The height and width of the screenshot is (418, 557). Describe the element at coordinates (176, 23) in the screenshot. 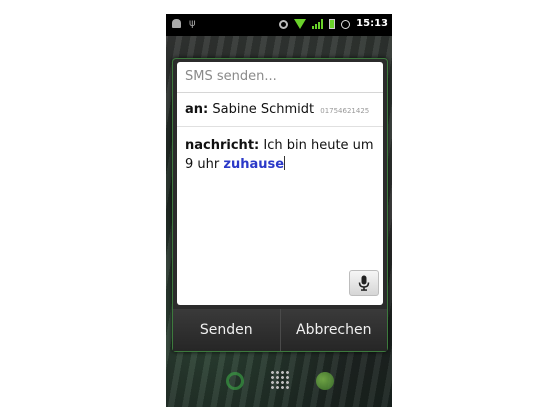

I see `android-icon` at that location.